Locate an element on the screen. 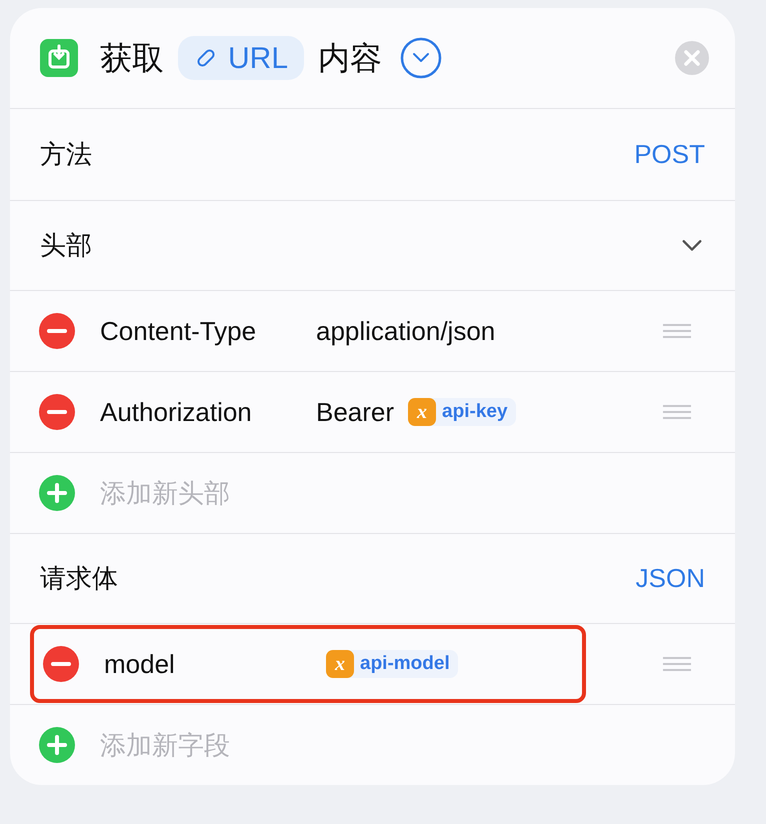 The height and width of the screenshot is (824, 766). header-value: application/json is located at coordinates (406, 331).